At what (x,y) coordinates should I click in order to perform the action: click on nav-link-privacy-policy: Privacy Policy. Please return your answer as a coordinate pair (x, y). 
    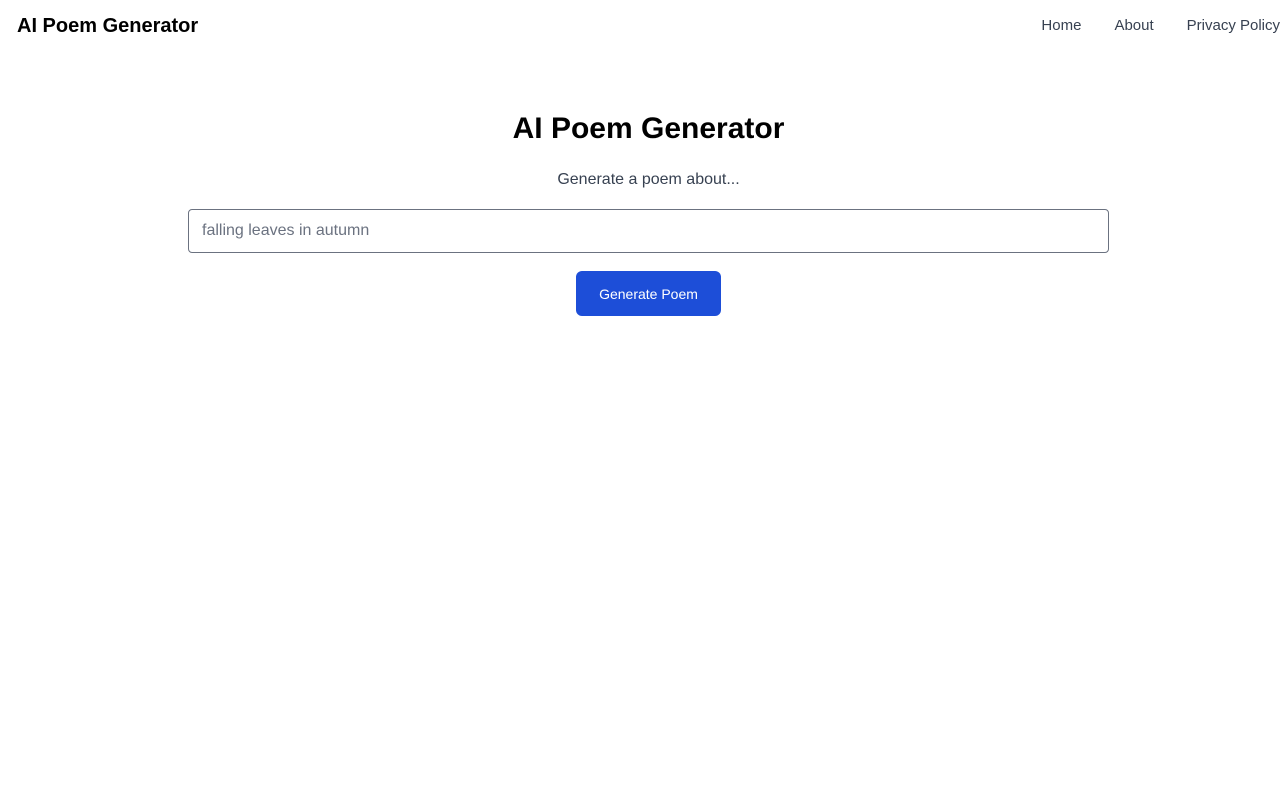
    Looking at the image, I should click on (1233, 26).